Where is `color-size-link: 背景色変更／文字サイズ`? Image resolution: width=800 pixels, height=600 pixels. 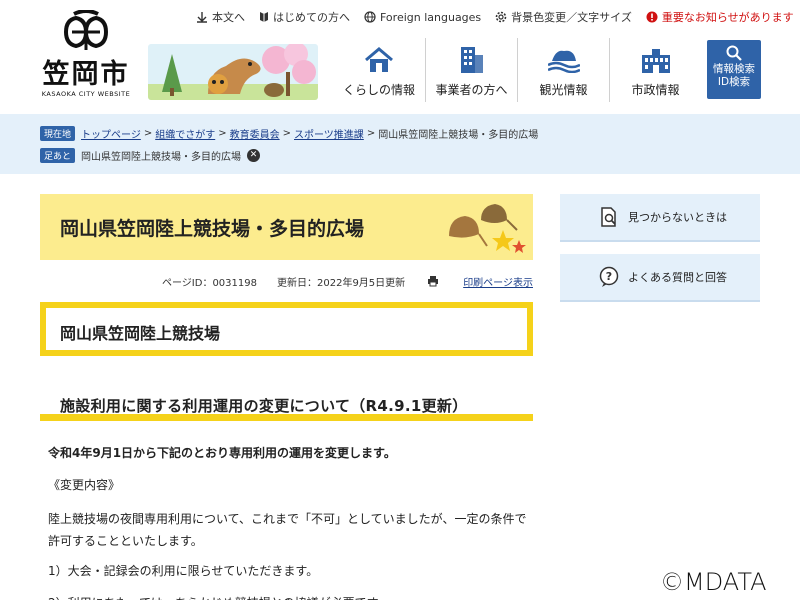 color-size-link: 背景色変更／文字サイズ is located at coordinates (563, 17).